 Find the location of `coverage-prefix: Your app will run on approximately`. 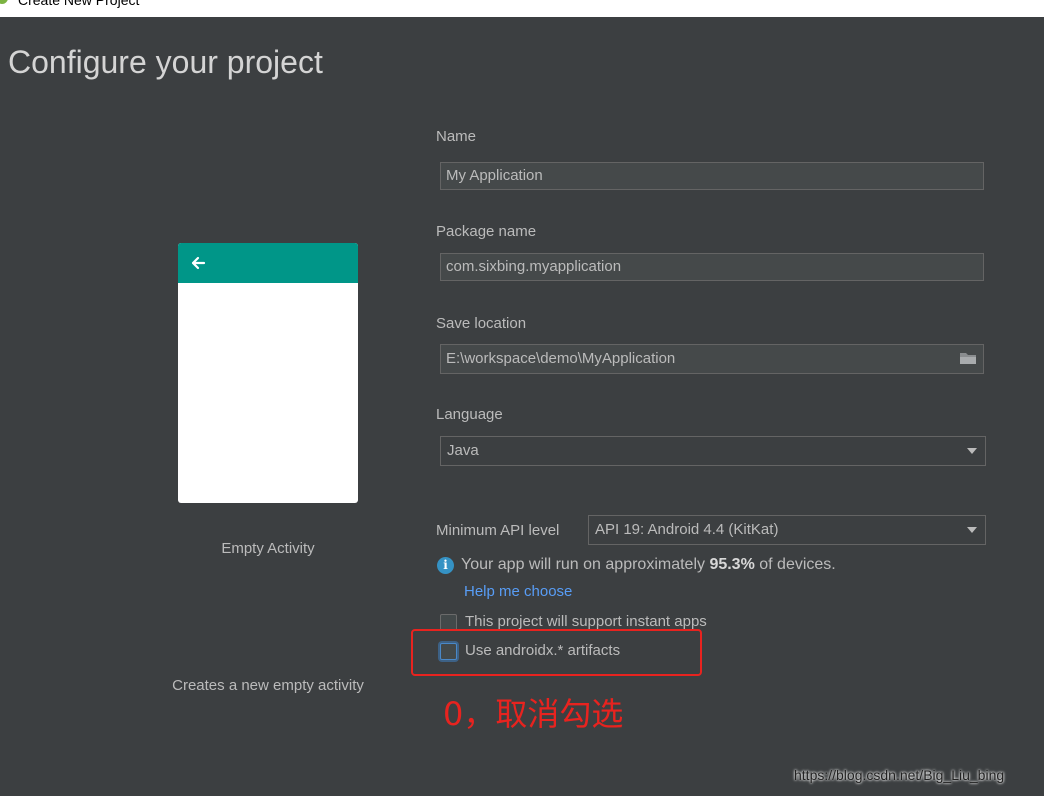

coverage-prefix: Your app will run on approximately is located at coordinates (585, 564).